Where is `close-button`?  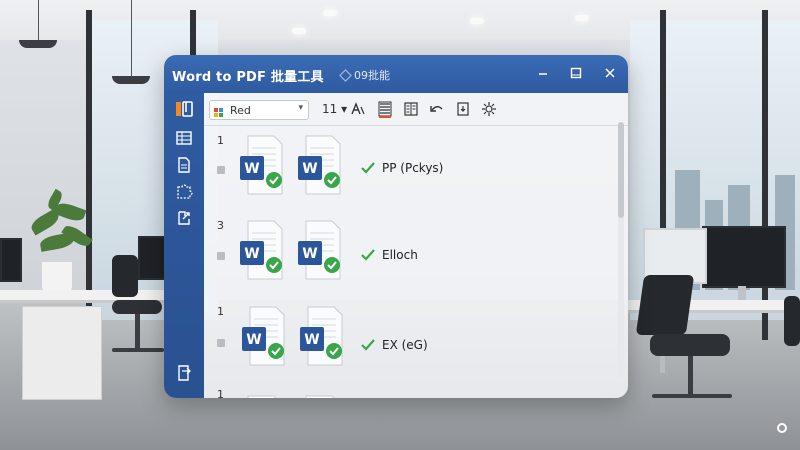 close-button is located at coordinates (610, 73).